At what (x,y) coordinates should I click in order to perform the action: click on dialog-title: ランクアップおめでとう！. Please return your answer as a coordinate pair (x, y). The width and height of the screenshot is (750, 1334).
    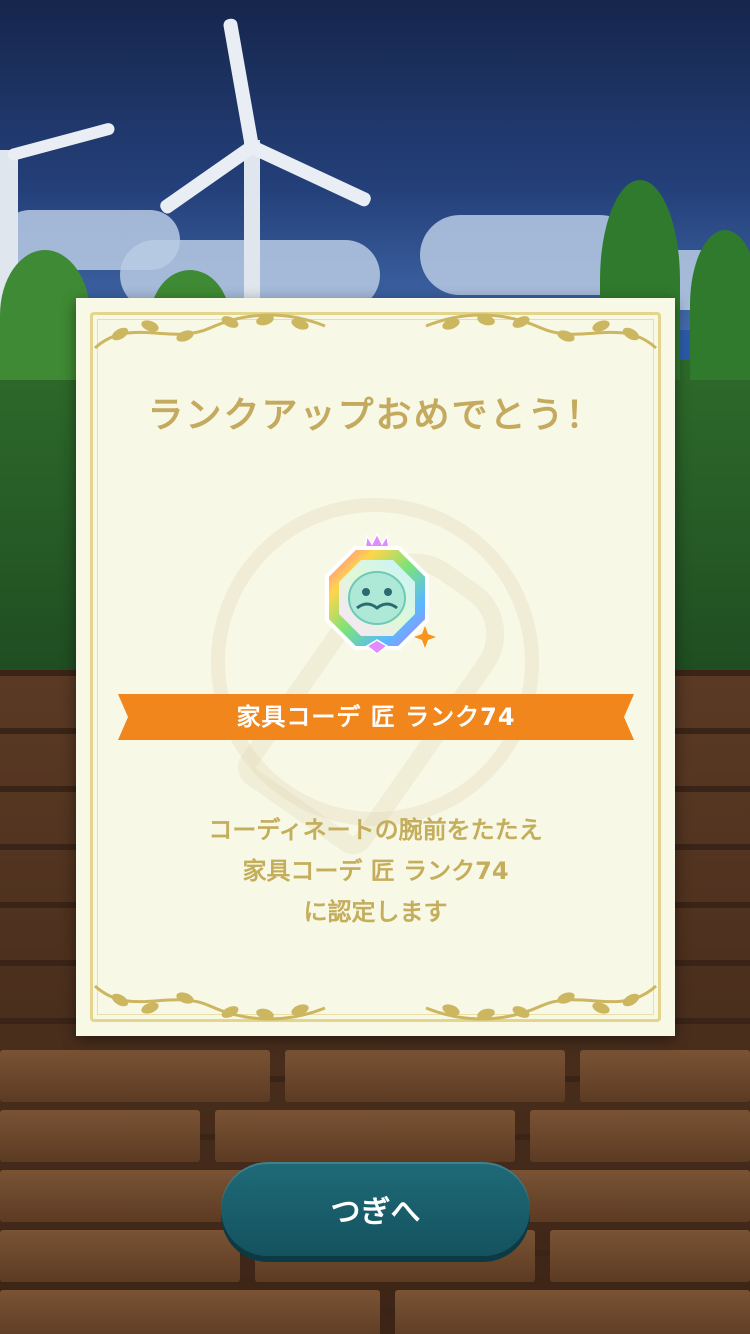
    Looking at the image, I should click on (375, 415).